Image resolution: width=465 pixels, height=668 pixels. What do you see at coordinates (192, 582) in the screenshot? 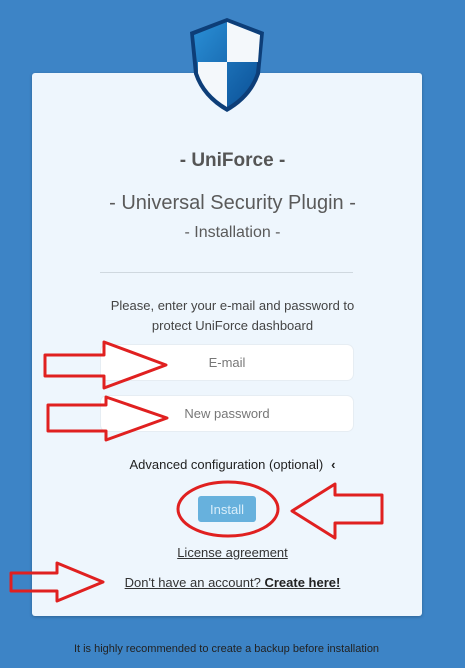
I see `signup-prefix: Don't have an account?` at bounding box center [192, 582].